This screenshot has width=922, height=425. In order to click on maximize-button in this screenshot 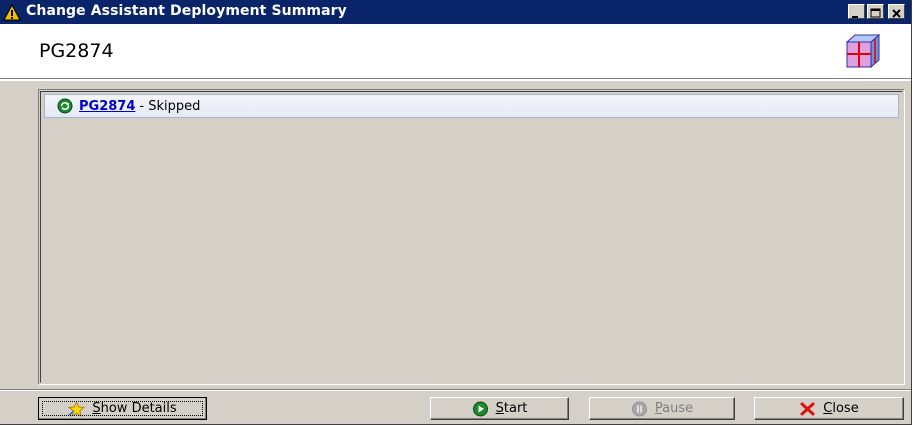, I will do `click(875, 11)`.